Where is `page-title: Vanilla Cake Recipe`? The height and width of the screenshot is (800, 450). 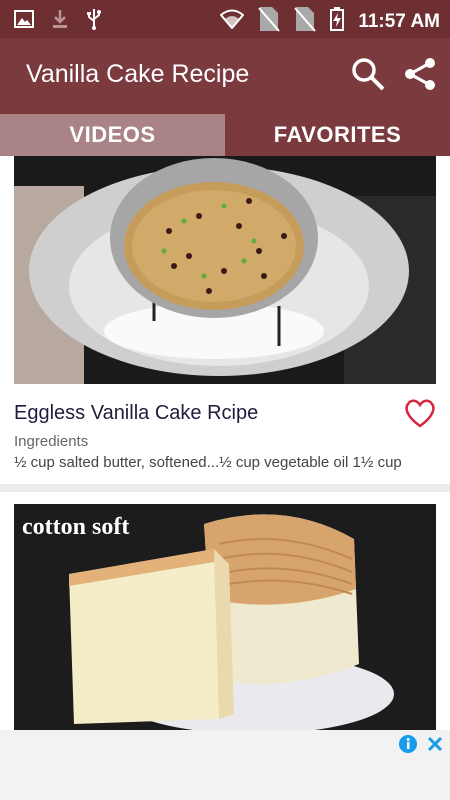
page-title: Vanilla Cake Recipe is located at coordinates (138, 74).